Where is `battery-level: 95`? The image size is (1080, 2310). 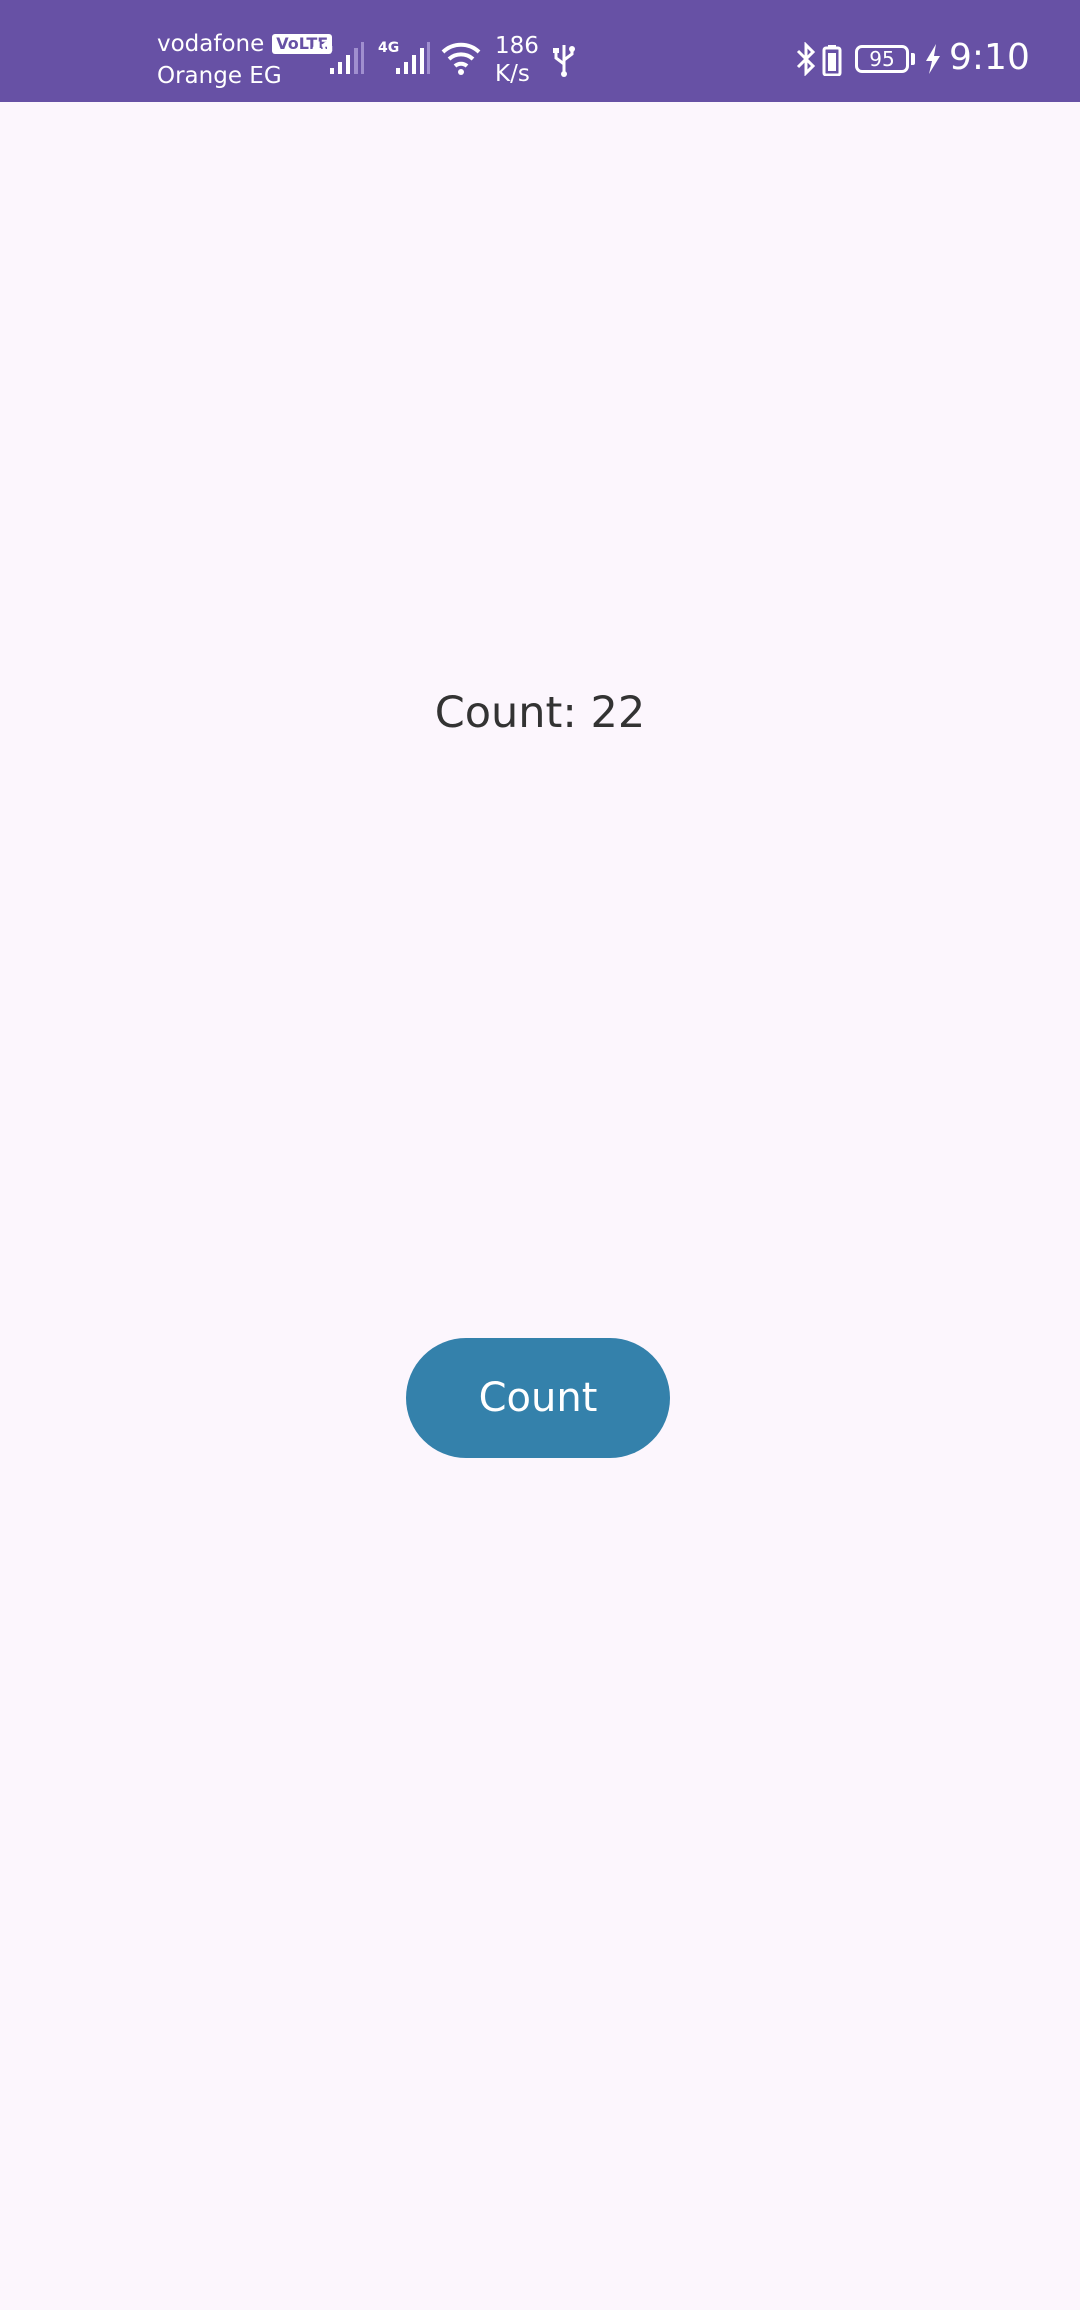
battery-level: 95 is located at coordinates (882, 59).